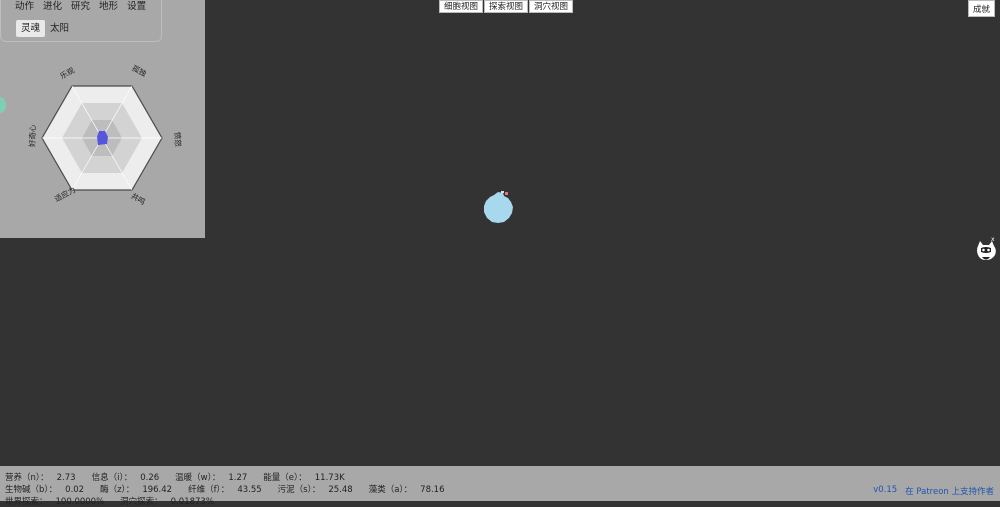 Image resolution: width=1000 pixels, height=507 pixels. What do you see at coordinates (949, 491) in the screenshot?
I see `patreon-link: 在 Patreon 上支持作者` at bounding box center [949, 491].